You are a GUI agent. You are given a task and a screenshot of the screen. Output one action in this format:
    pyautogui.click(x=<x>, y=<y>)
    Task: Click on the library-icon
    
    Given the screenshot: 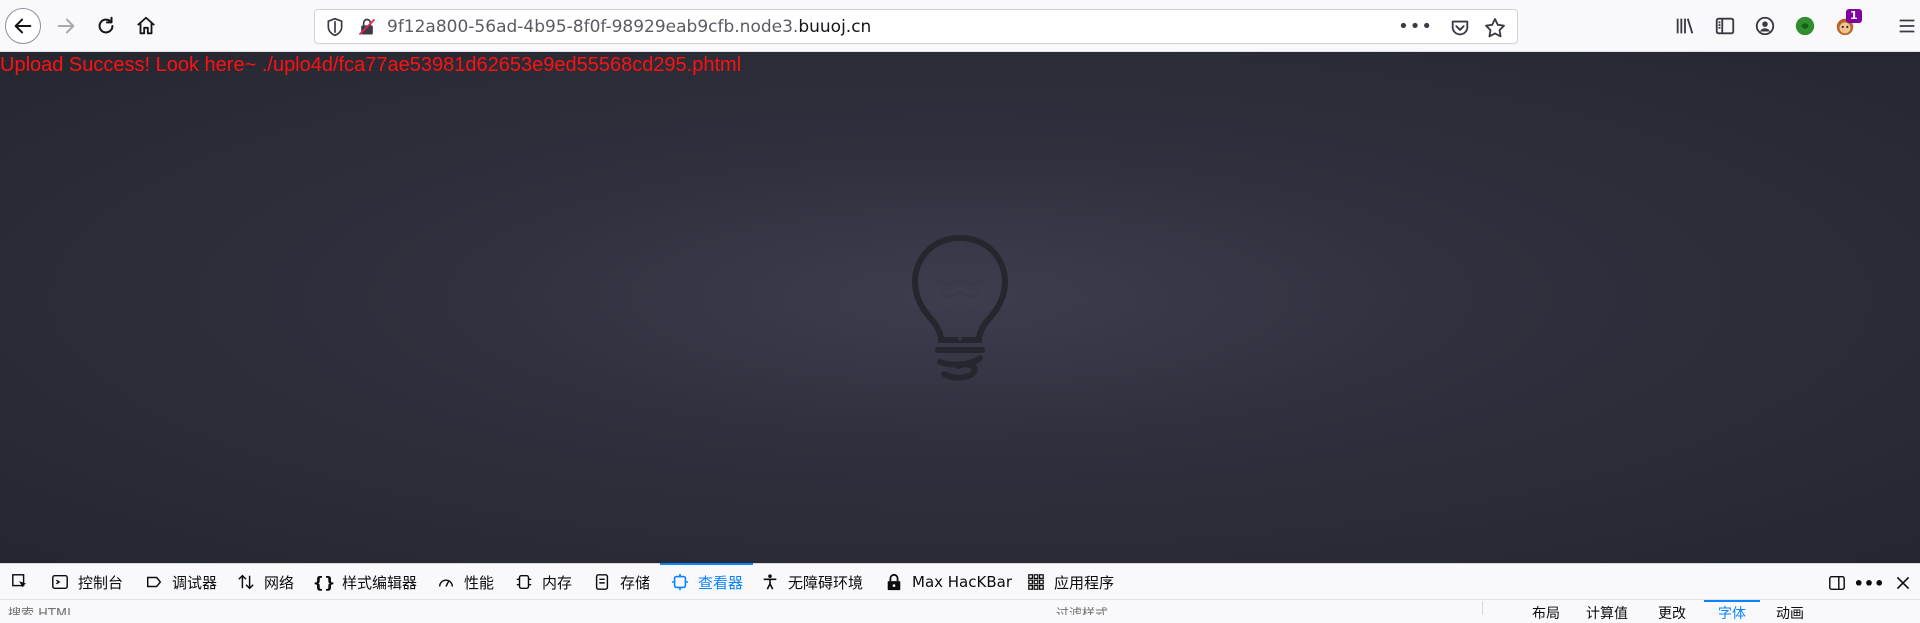 What is the action you would take?
    pyautogui.click(x=1685, y=26)
    